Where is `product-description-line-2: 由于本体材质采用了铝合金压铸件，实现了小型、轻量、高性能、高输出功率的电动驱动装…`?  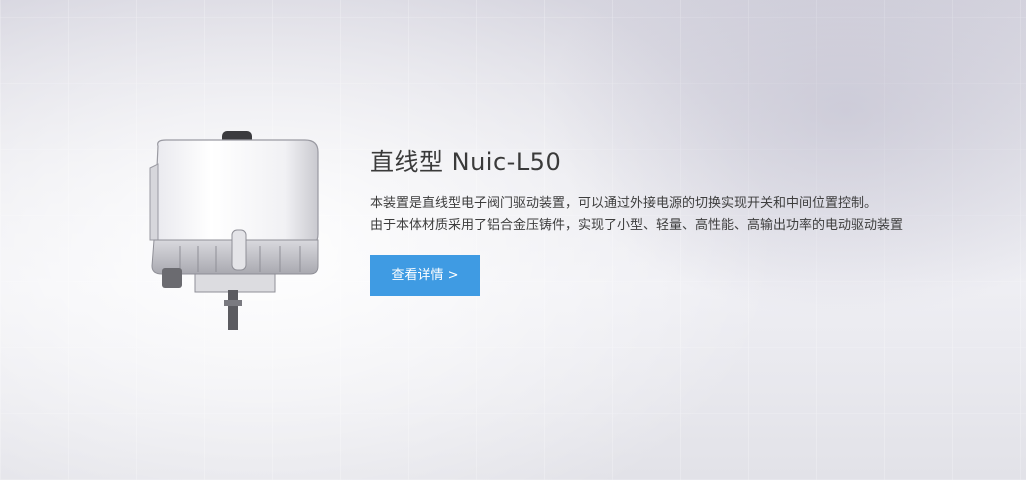
product-description-line-2: 由于本体材质采用了铝合金压铸件，实现了小型、轻量、高性能、高输出功率的电动驱动装… is located at coordinates (637, 225).